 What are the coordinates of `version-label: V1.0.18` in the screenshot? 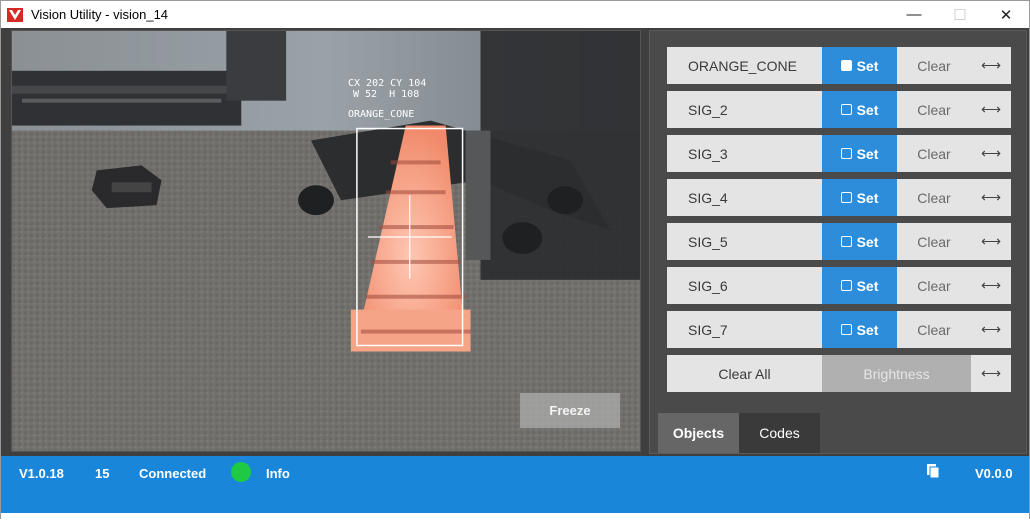 It's located at (41, 473).